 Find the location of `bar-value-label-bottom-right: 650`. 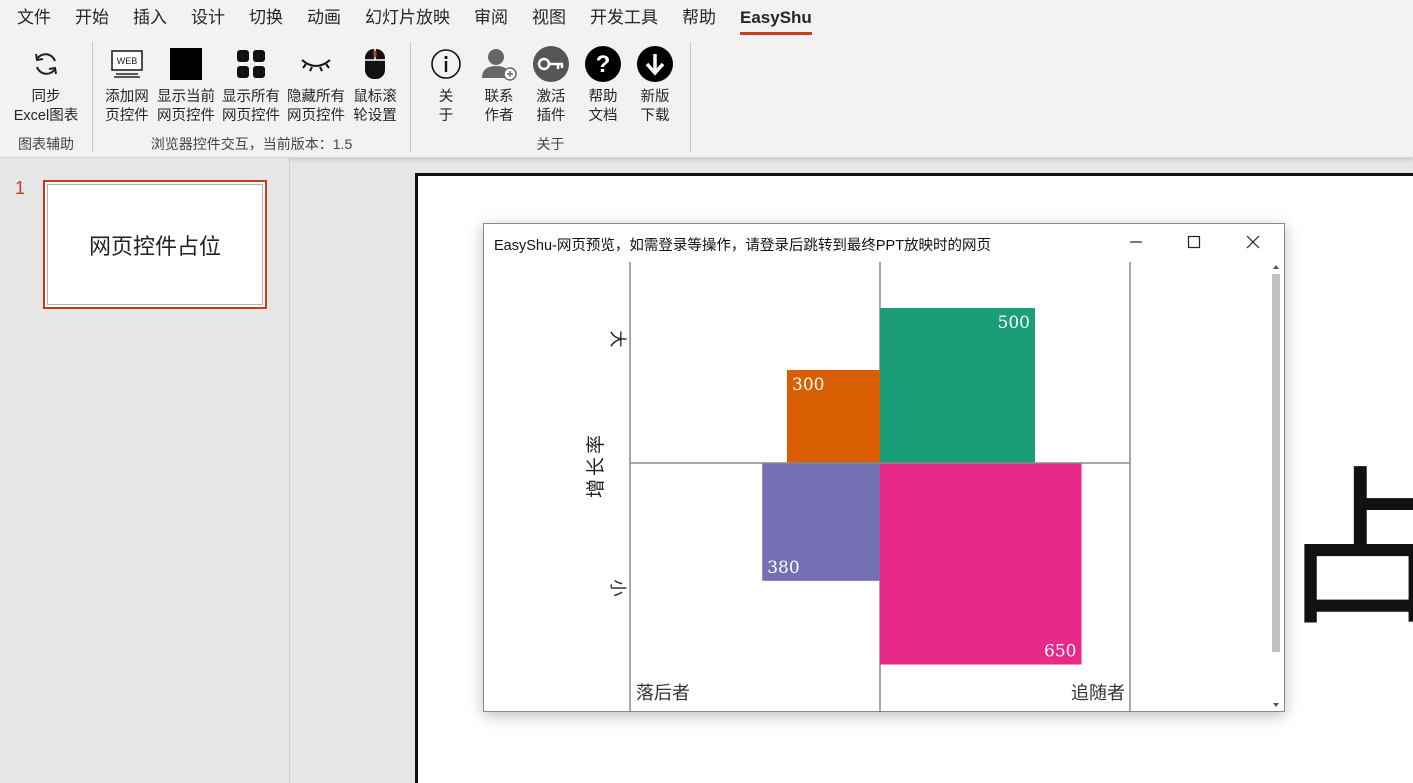

bar-value-label-bottom-right: 650 is located at coordinates (1060, 652).